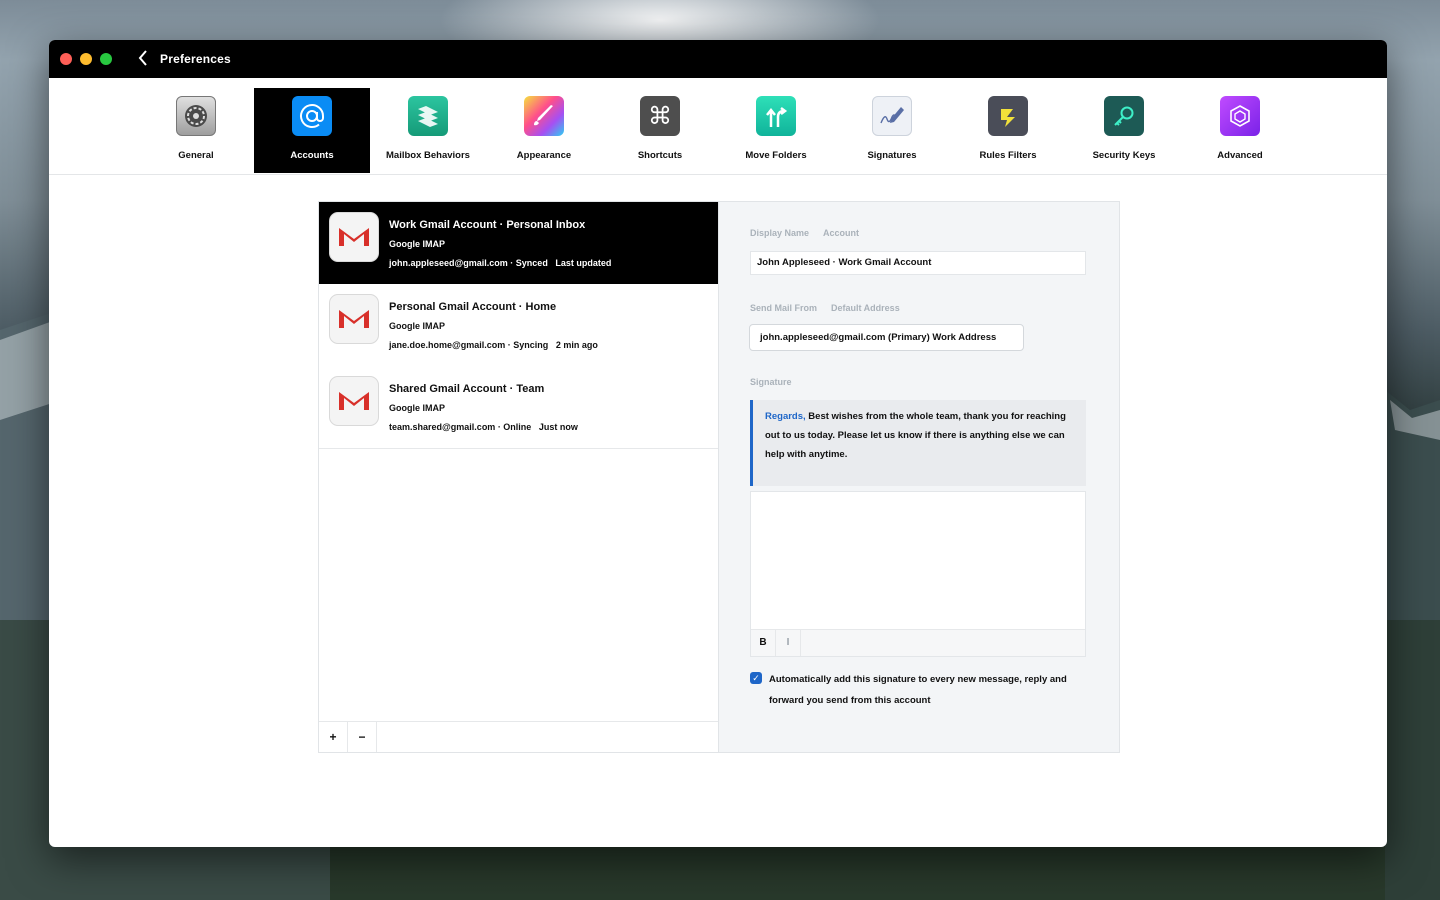  What do you see at coordinates (1240, 116) in the screenshot?
I see `cube-icon` at bounding box center [1240, 116].